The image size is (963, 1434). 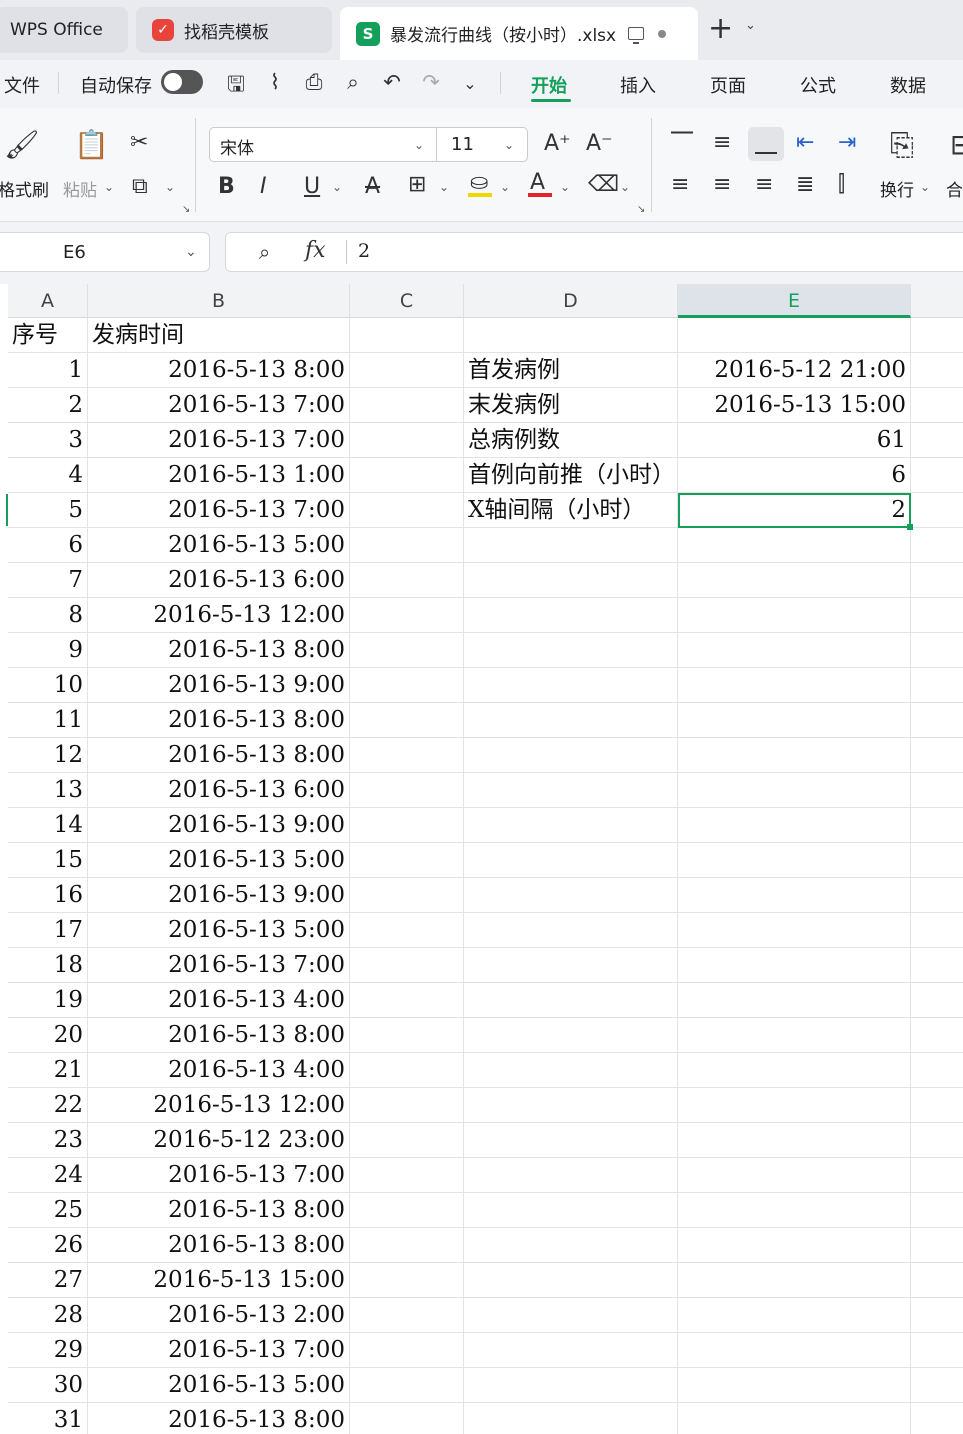 What do you see at coordinates (766, 142) in the screenshot?
I see `align-bottom-icon: ⎽` at bounding box center [766, 142].